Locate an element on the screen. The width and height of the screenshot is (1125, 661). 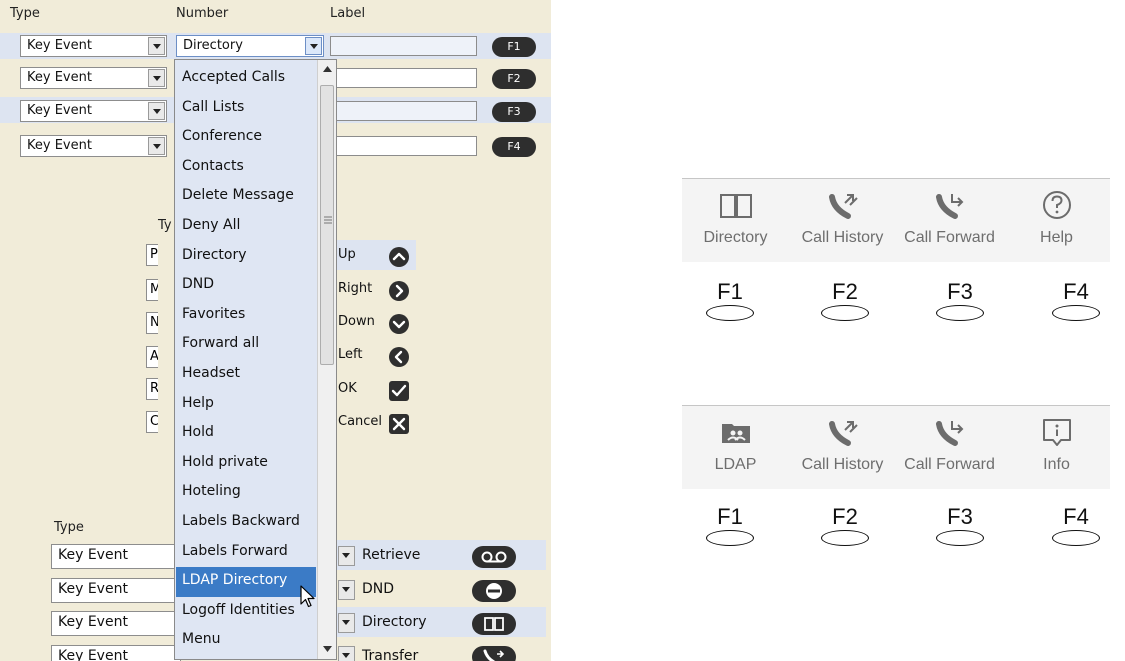
softkey-label: LDAP is located at coordinates (735, 464).